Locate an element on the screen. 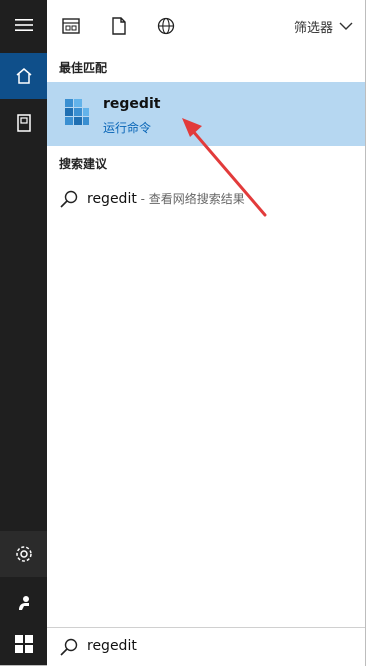  home-button is located at coordinates (23, 76).